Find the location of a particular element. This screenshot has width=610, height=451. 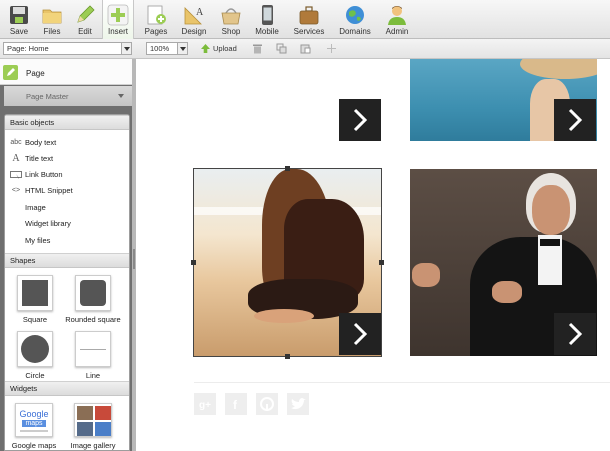

page-add-icon is located at coordinates (156, 15).